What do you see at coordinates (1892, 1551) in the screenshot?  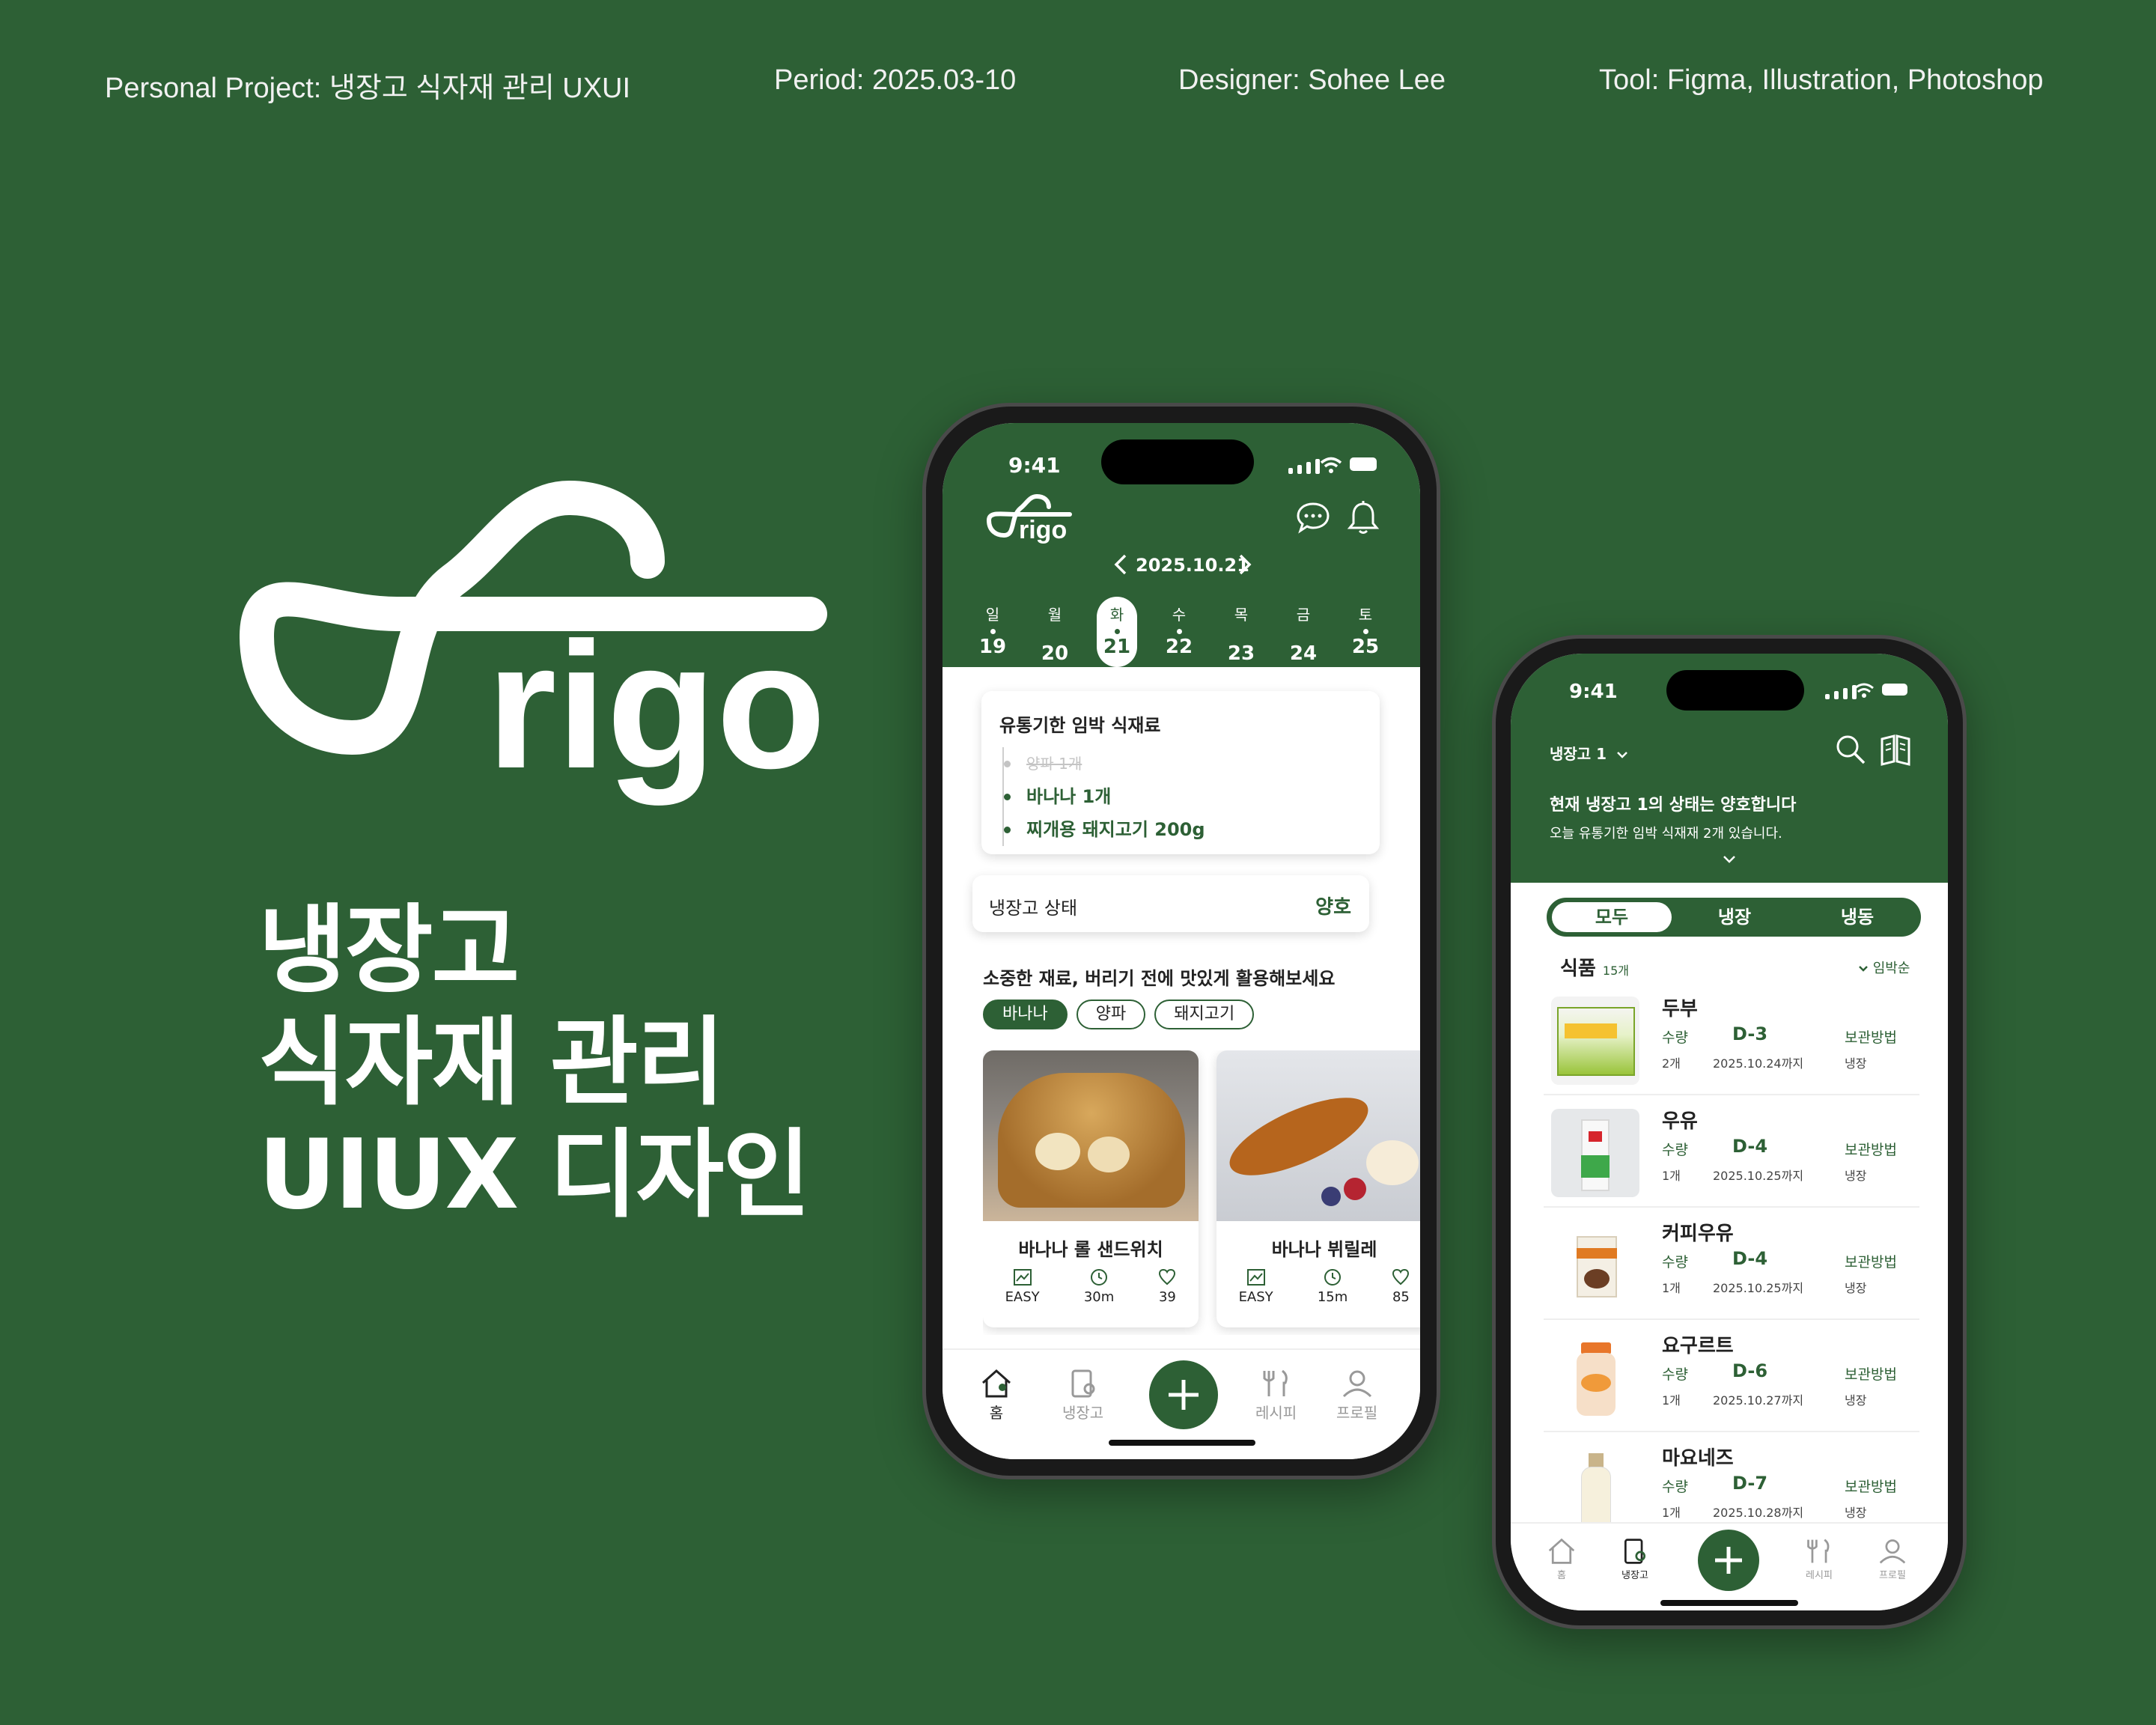 I see `profile-icon` at bounding box center [1892, 1551].